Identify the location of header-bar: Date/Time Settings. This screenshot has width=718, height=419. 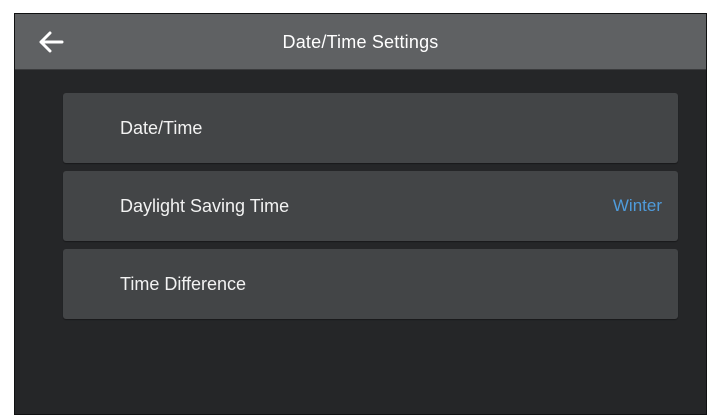
(360, 42).